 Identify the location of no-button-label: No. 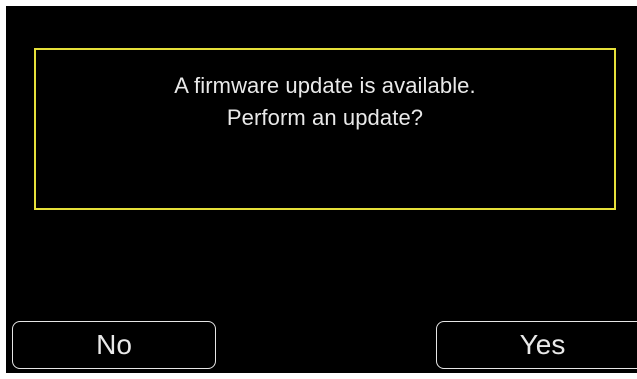
(114, 344).